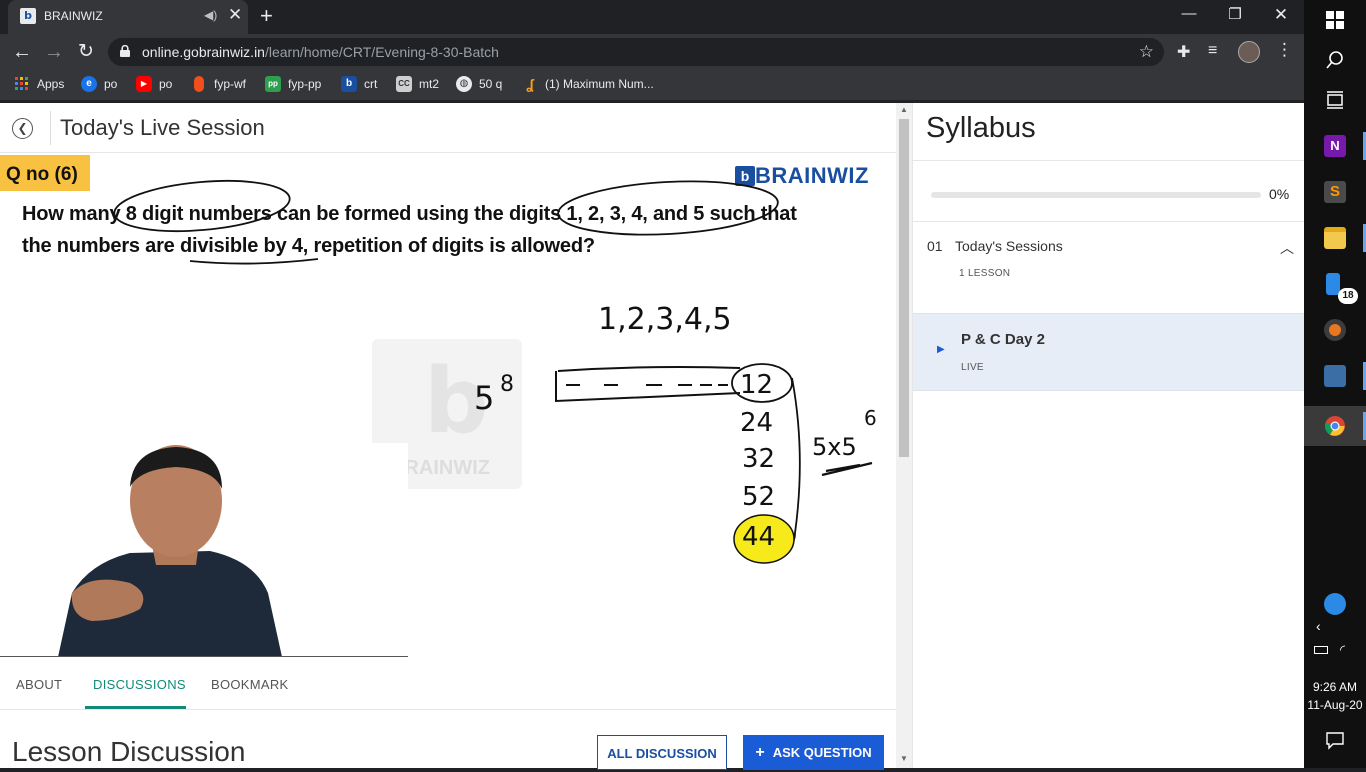 The image size is (1366, 772). I want to click on windows-logo-icon, so click(1335, 20).